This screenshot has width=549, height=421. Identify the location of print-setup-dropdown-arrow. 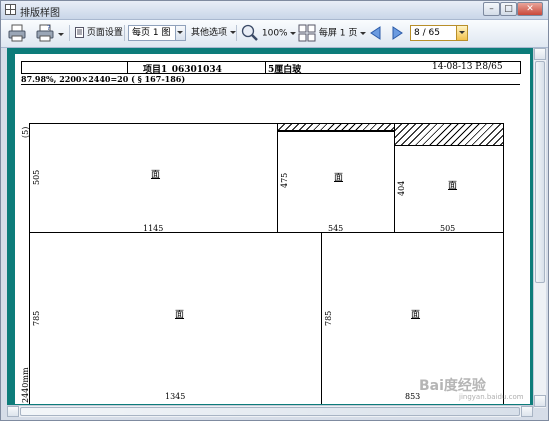
(61, 35).